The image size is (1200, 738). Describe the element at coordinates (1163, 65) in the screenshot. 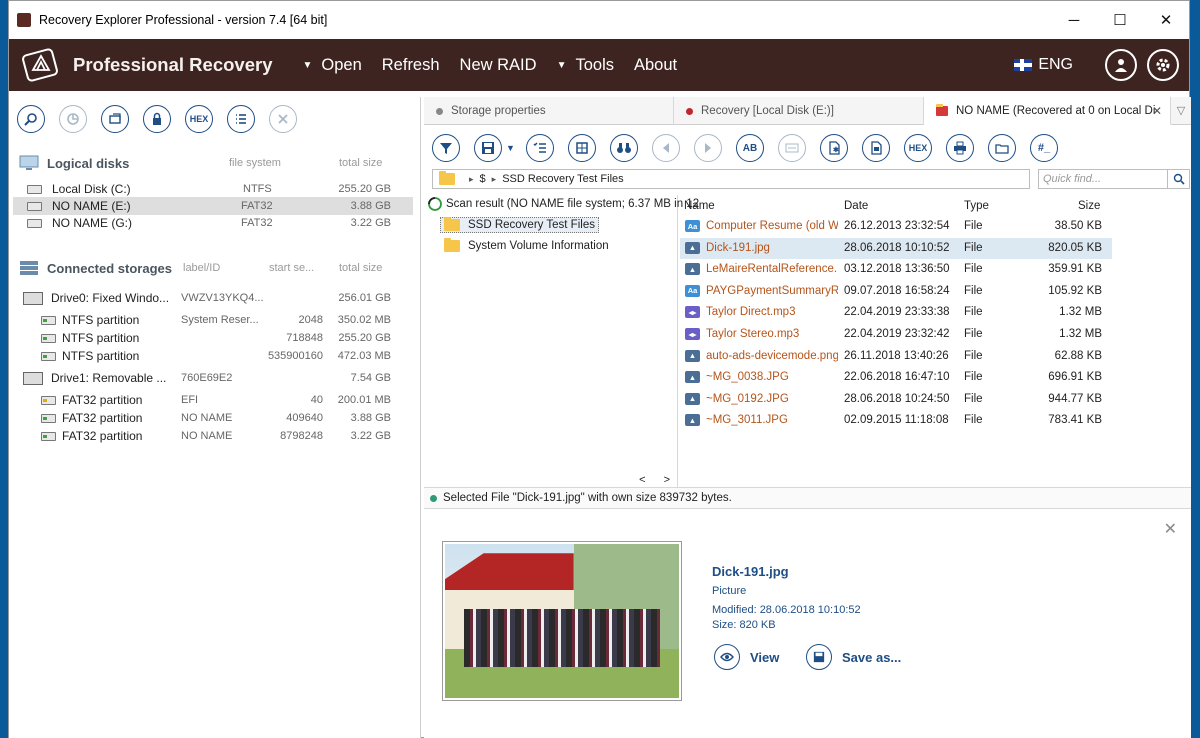

I see `settings-button` at that location.